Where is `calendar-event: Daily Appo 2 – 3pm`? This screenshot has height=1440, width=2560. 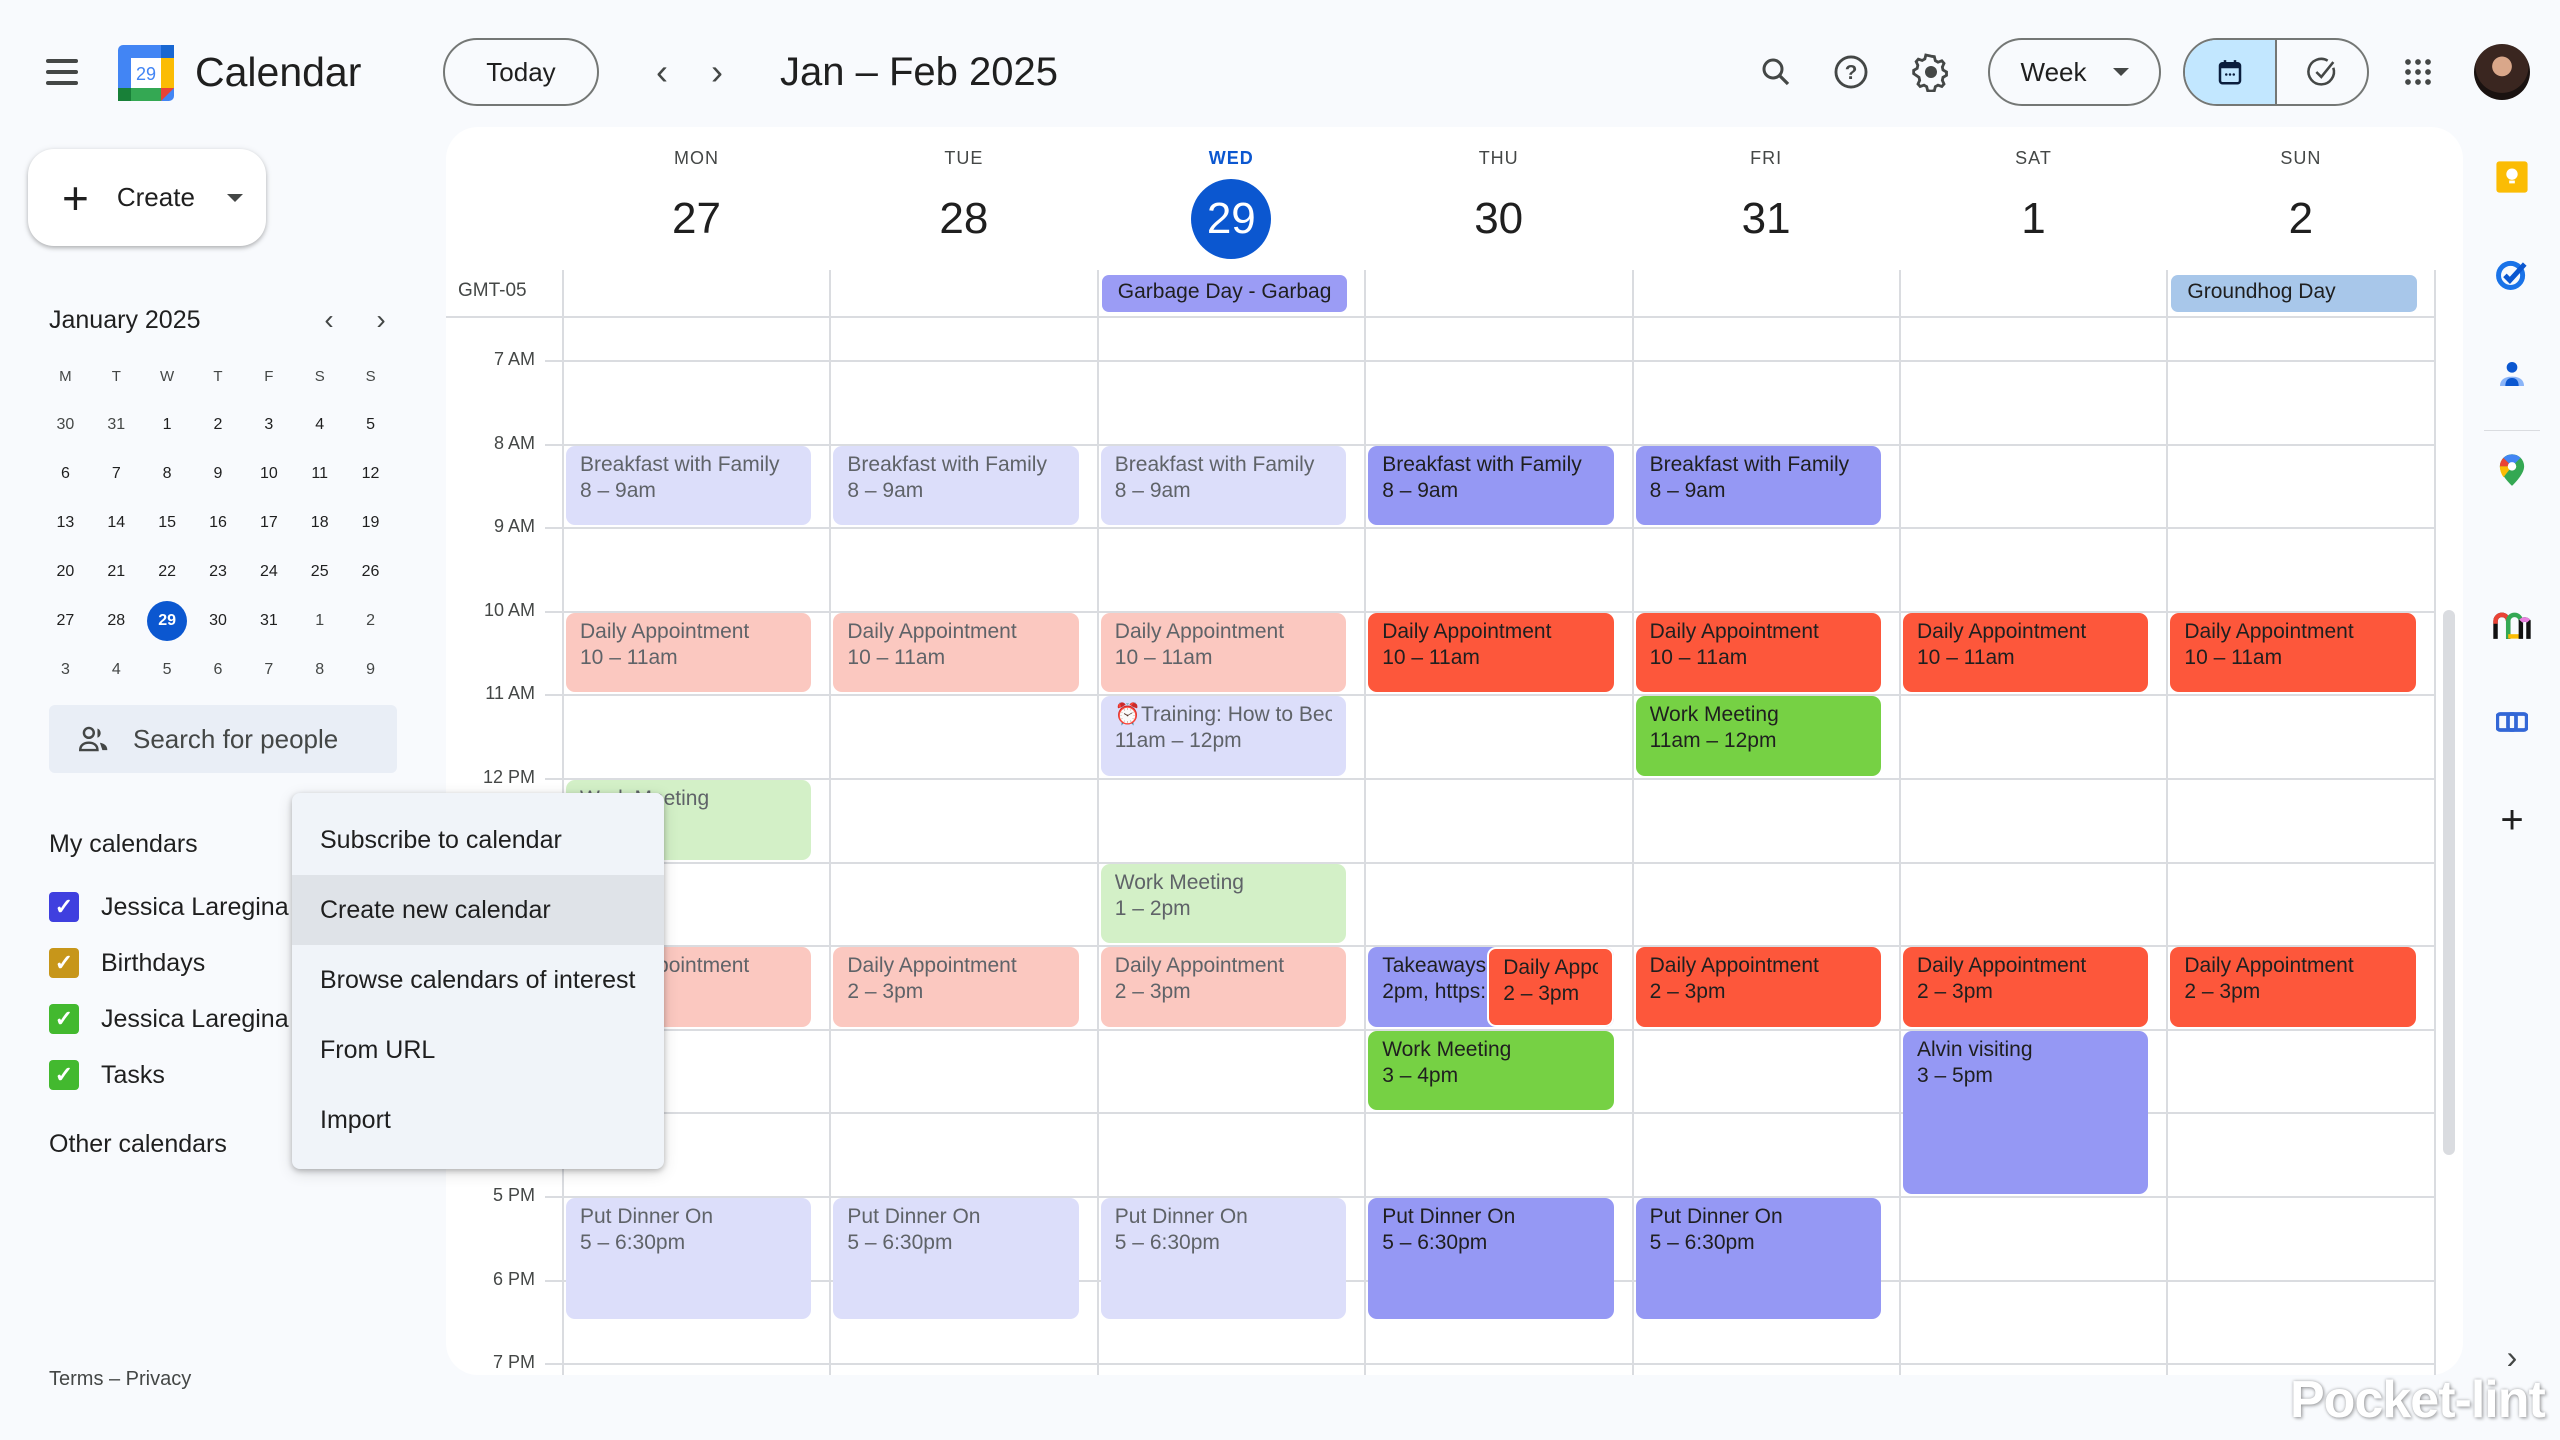
calendar-event: Daily Appo 2 – 3pm is located at coordinates (1550, 987).